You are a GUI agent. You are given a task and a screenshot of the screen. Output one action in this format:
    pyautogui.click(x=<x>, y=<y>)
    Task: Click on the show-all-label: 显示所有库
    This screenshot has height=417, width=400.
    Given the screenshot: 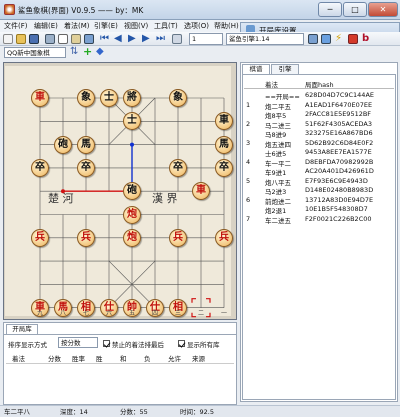 What is the action you would take?
    pyautogui.click(x=203, y=345)
    